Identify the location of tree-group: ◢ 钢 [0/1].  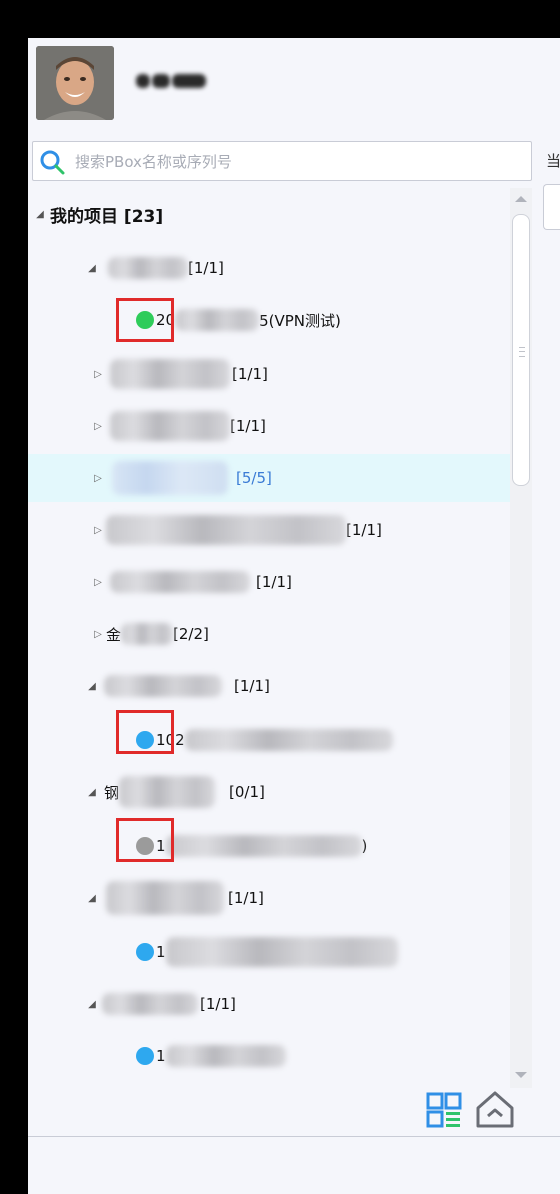
(323, 792).